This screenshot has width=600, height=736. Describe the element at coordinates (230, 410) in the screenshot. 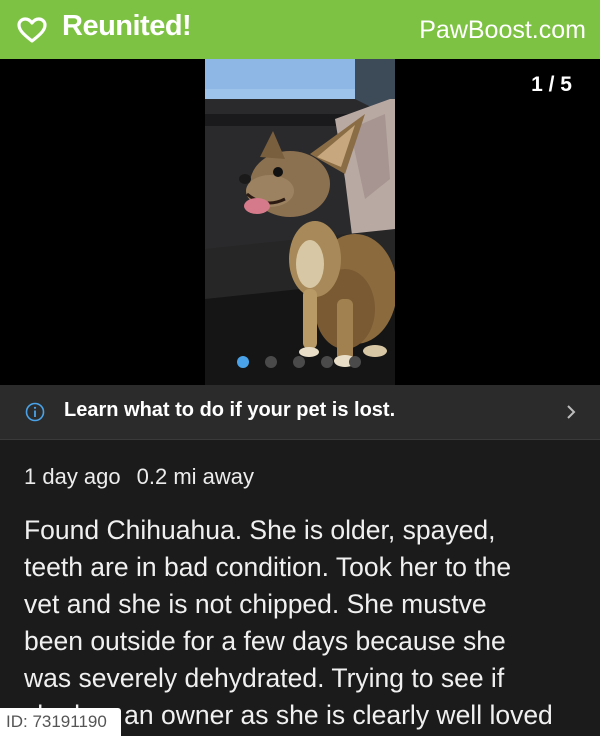

I see `info-text: Learn what to do if your pet is lost.` at that location.